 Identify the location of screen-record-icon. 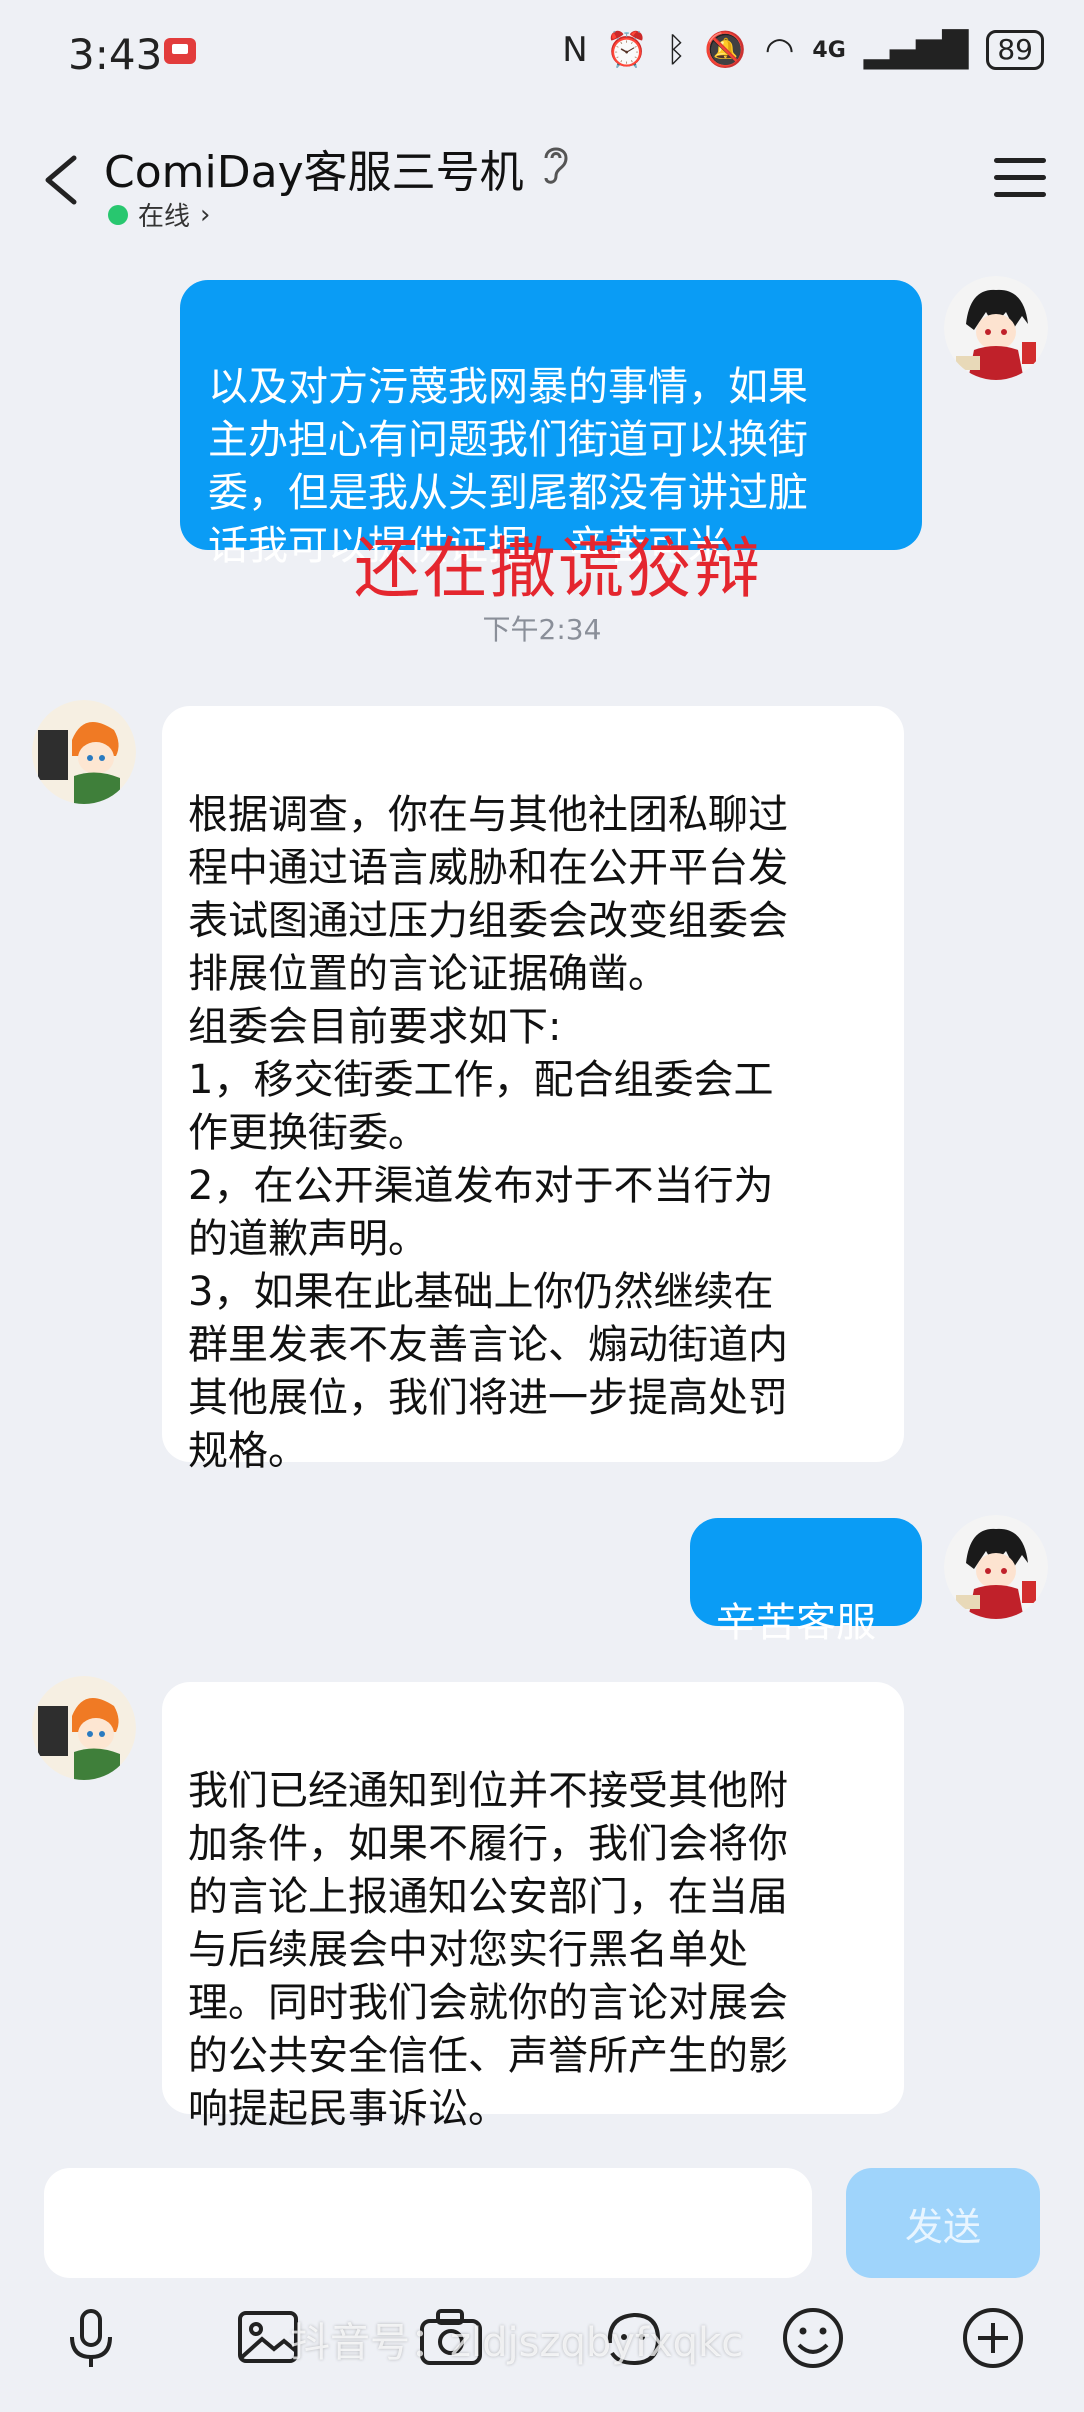
(180, 51).